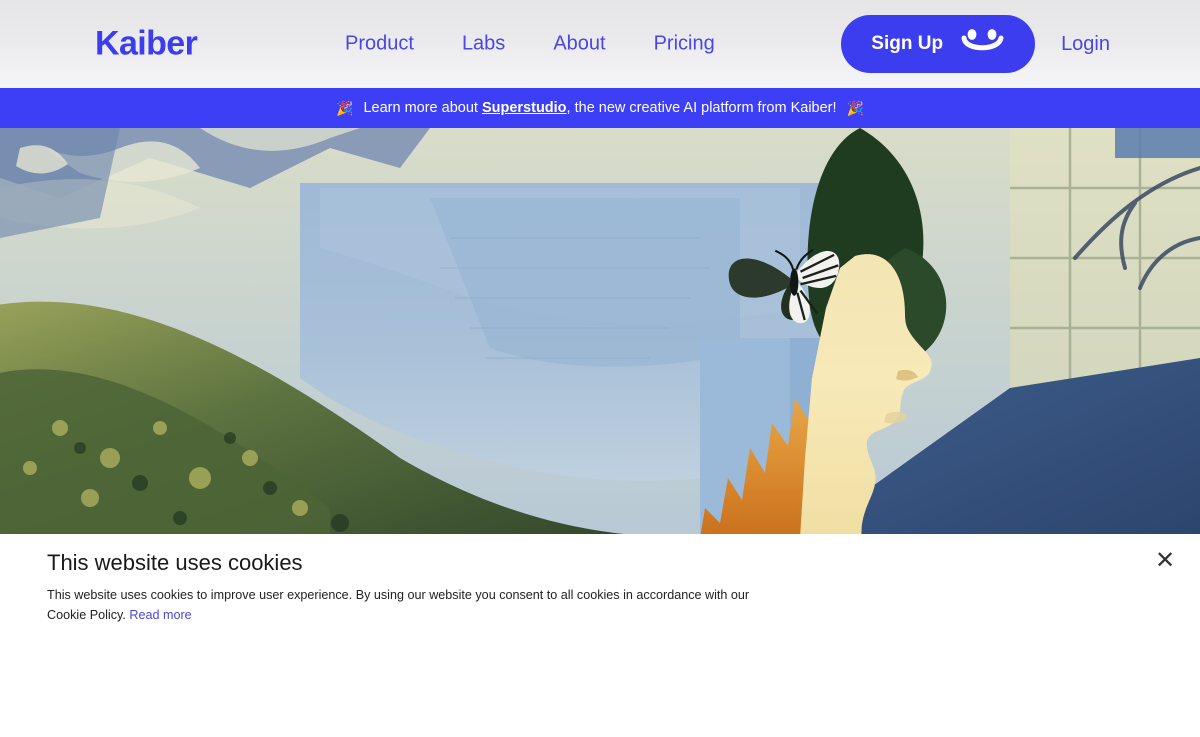 This screenshot has height=737, width=1200. What do you see at coordinates (1165, 561) in the screenshot?
I see `close-x-icon: ✕` at bounding box center [1165, 561].